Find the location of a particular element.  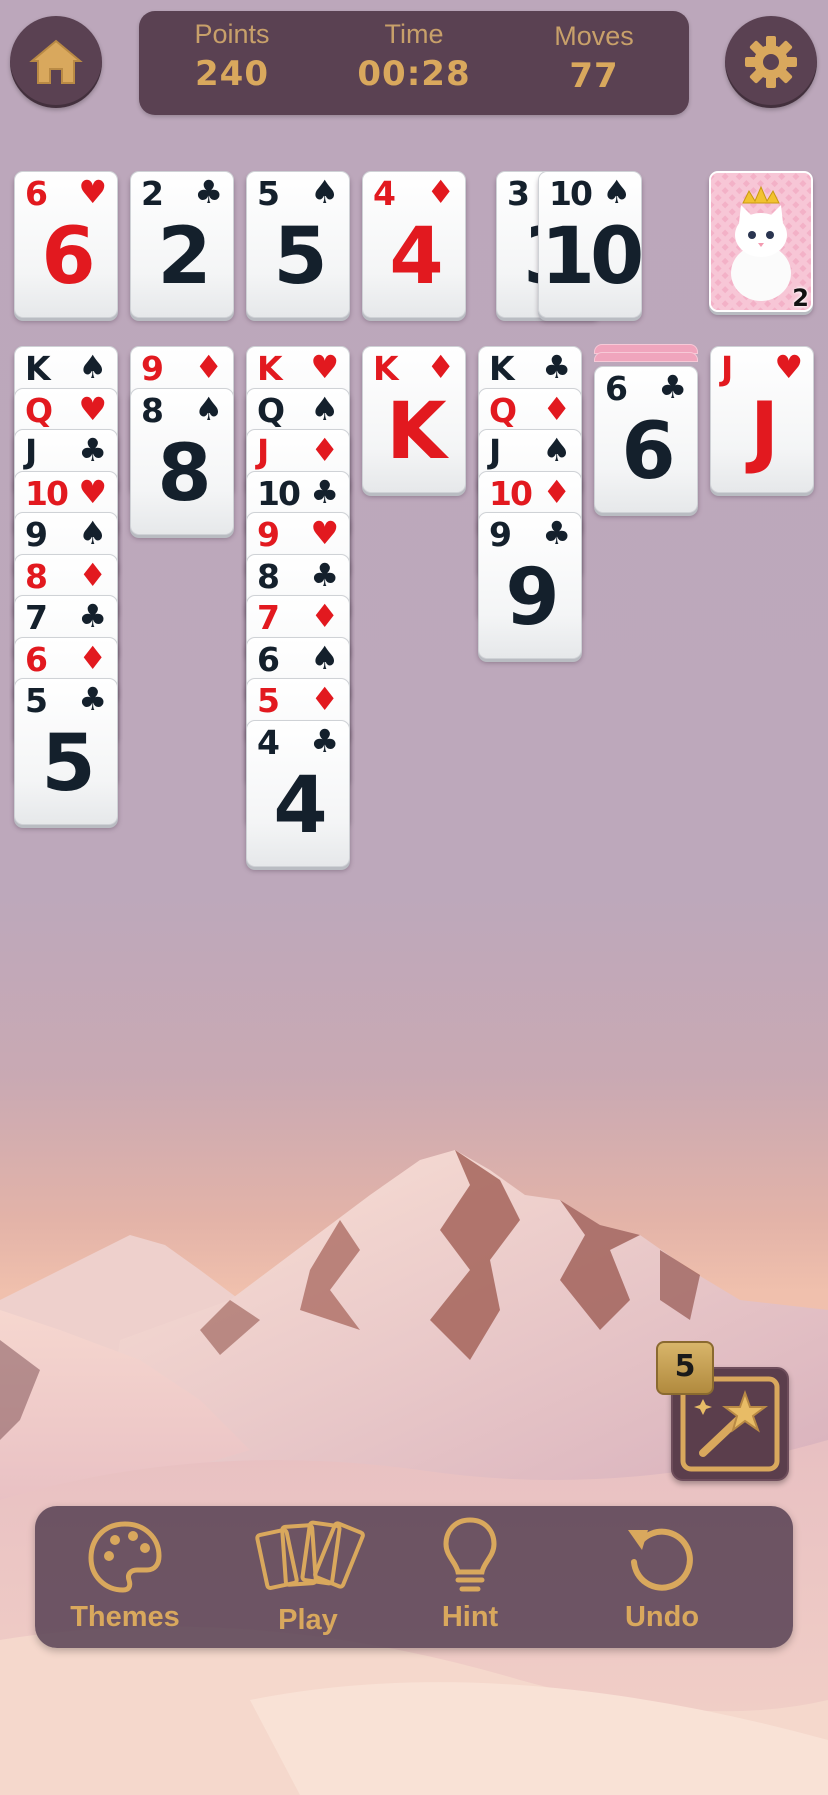

card-rank: 3 is located at coordinates (518, 193).